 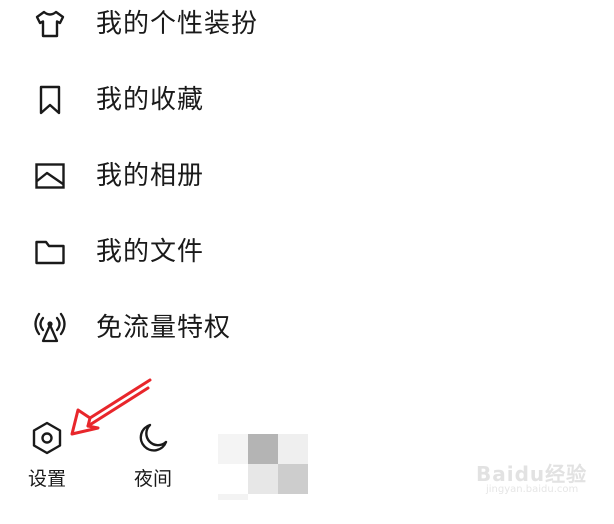 I want to click on watermark-text: Baidu经验, so click(x=532, y=474).